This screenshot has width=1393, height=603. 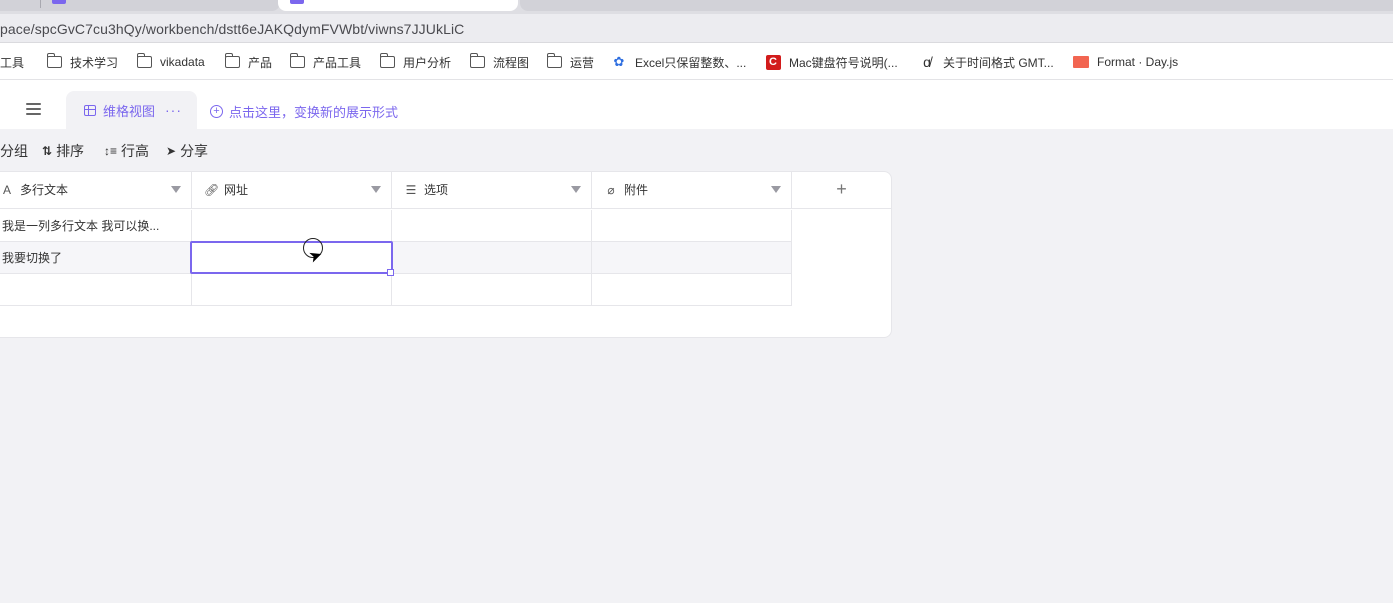 I want to click on bookmark-item: 常工具, so click(x=12, y=62).